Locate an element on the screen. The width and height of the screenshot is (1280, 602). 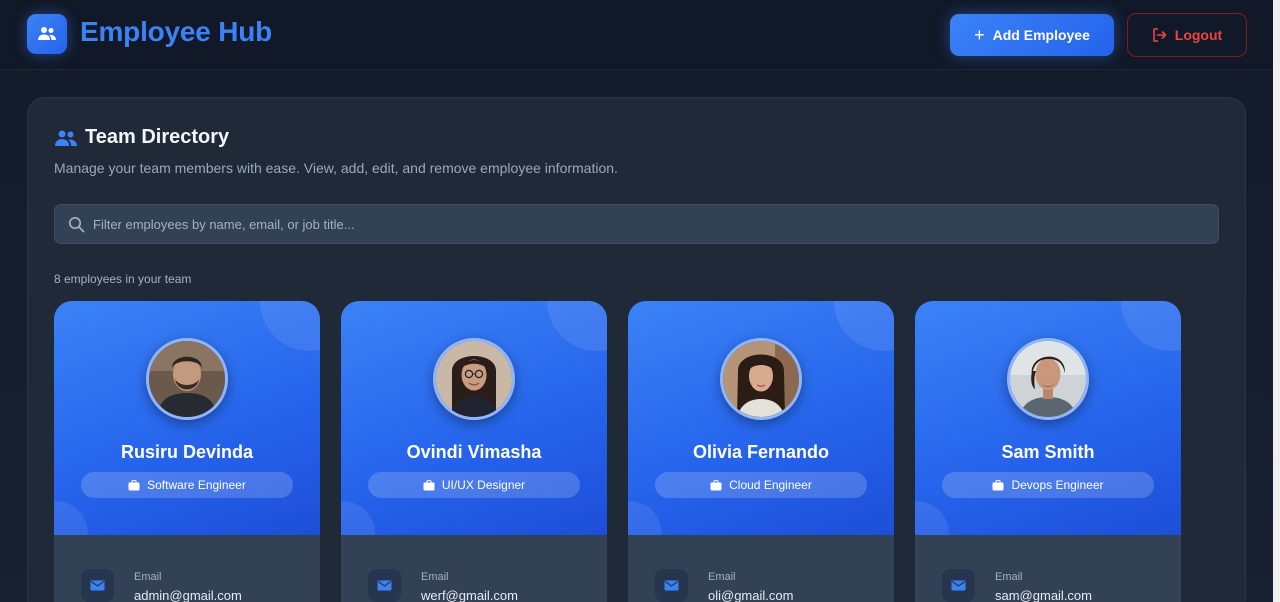
role-label: Cloud Engineer is located at coordinates (770, 485).